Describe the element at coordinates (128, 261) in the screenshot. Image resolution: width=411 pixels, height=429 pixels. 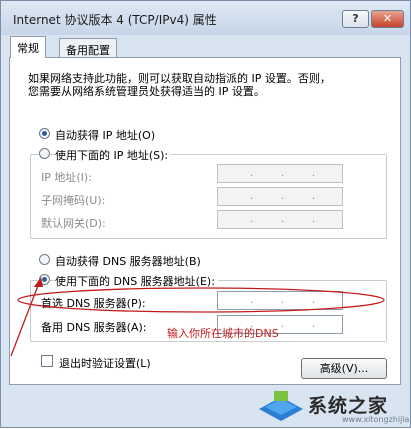
I see `auto-dns-label: 自动获得 DNS 服务器地址(B)` at that location.